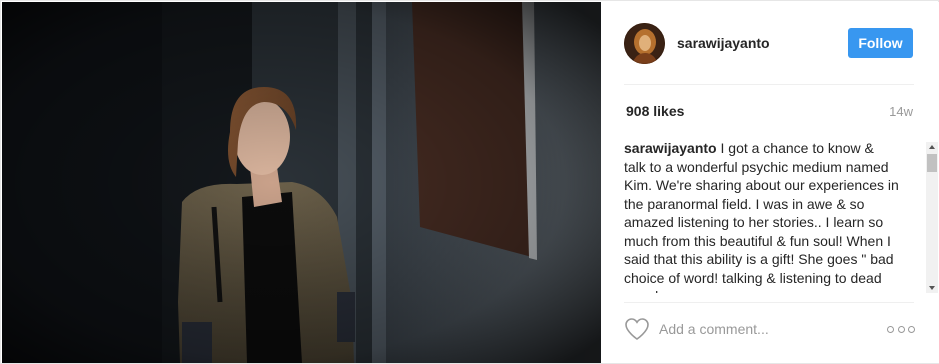 The height and width of the screenshot is (364, 939). I want to click on avatar, so click(644, 43).